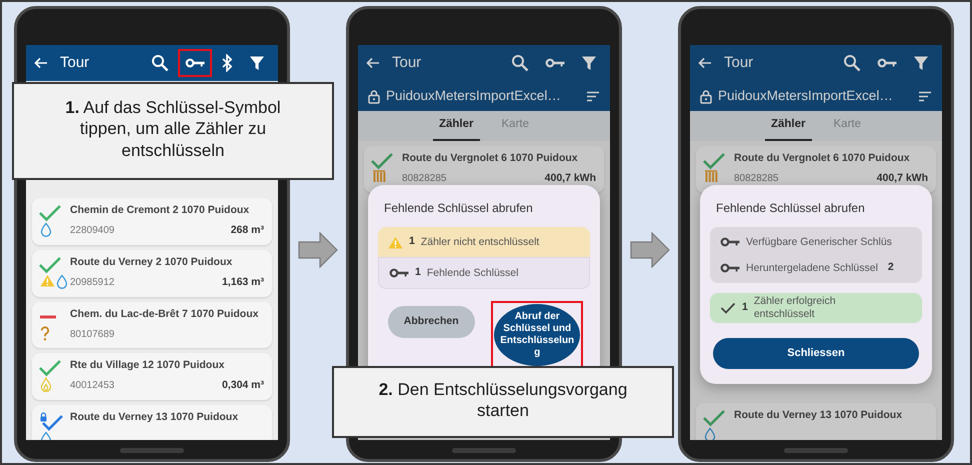 This screenshot has width=972, height=465. I want to click on dialog-button: Abruf der Schlüssel und Entschlüsselung, so click(537, 335).